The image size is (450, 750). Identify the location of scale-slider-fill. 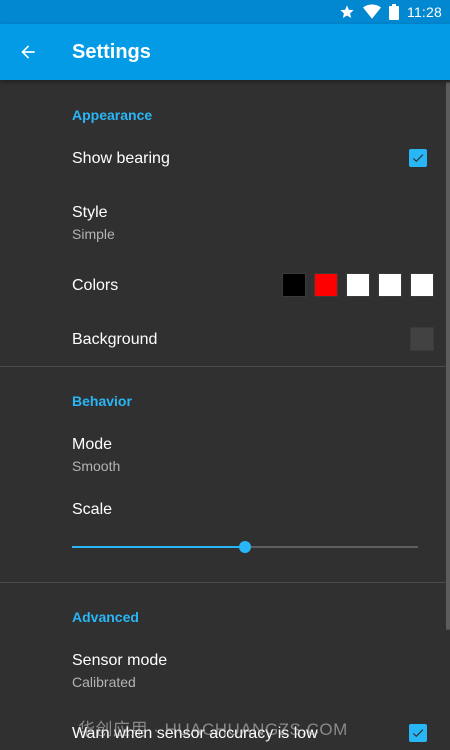
(158, 547).